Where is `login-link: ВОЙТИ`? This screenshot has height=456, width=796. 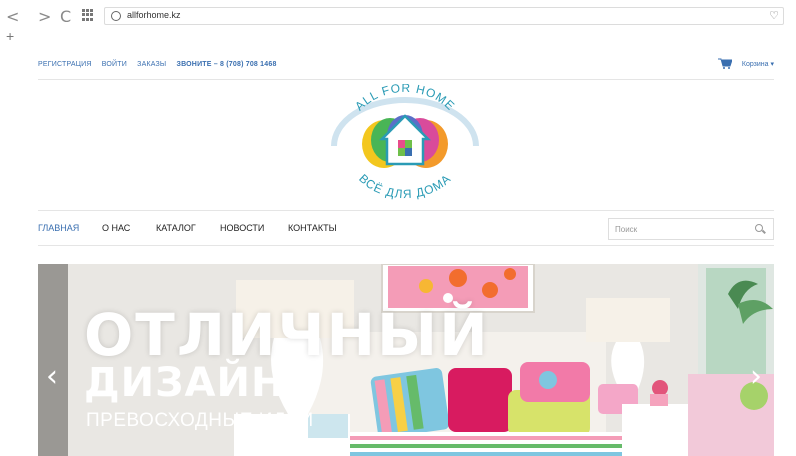 login-link: ВОЙТИ is located at coordinates (114, 64).